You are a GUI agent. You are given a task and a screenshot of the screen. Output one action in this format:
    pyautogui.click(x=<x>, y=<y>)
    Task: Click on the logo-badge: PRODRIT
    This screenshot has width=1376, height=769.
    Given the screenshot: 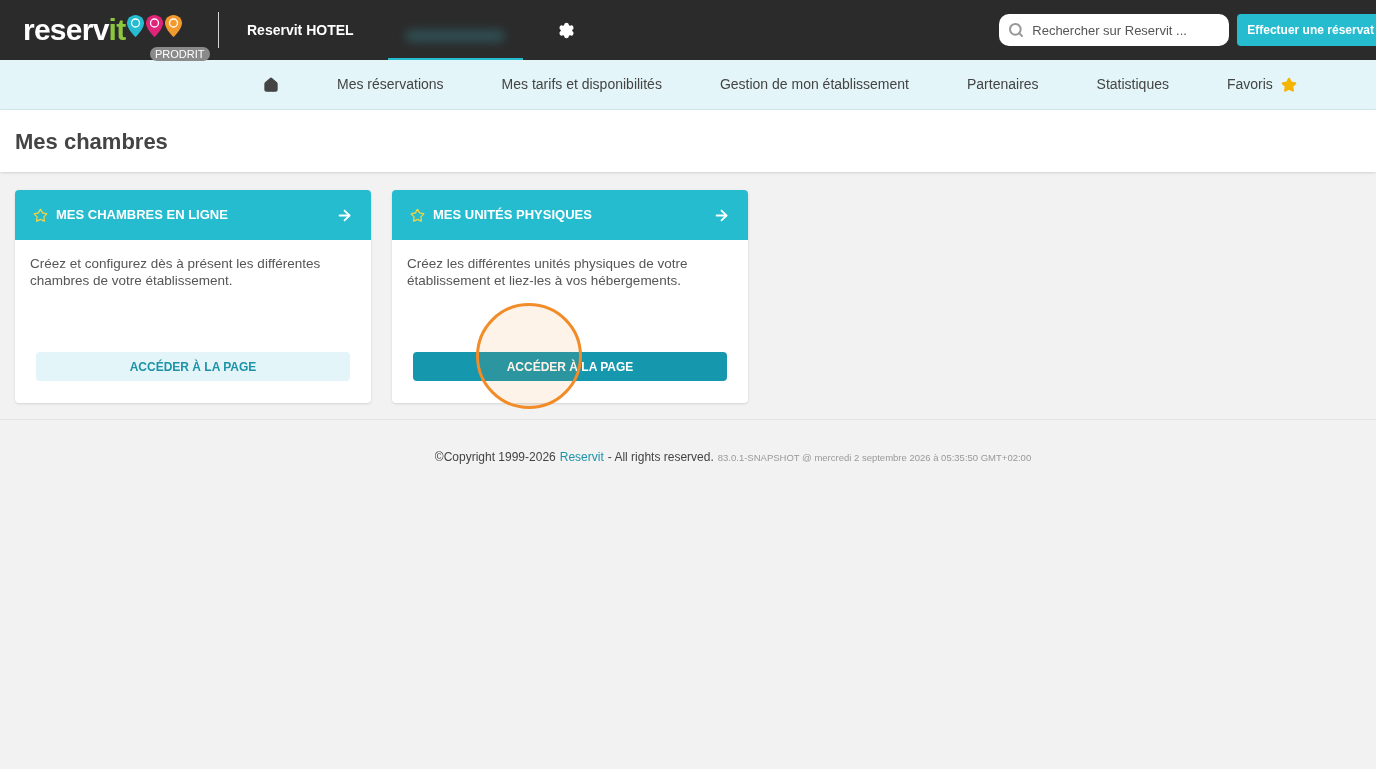 What is the action you would take?
    pyautogui.click(x=180, y=54)
    